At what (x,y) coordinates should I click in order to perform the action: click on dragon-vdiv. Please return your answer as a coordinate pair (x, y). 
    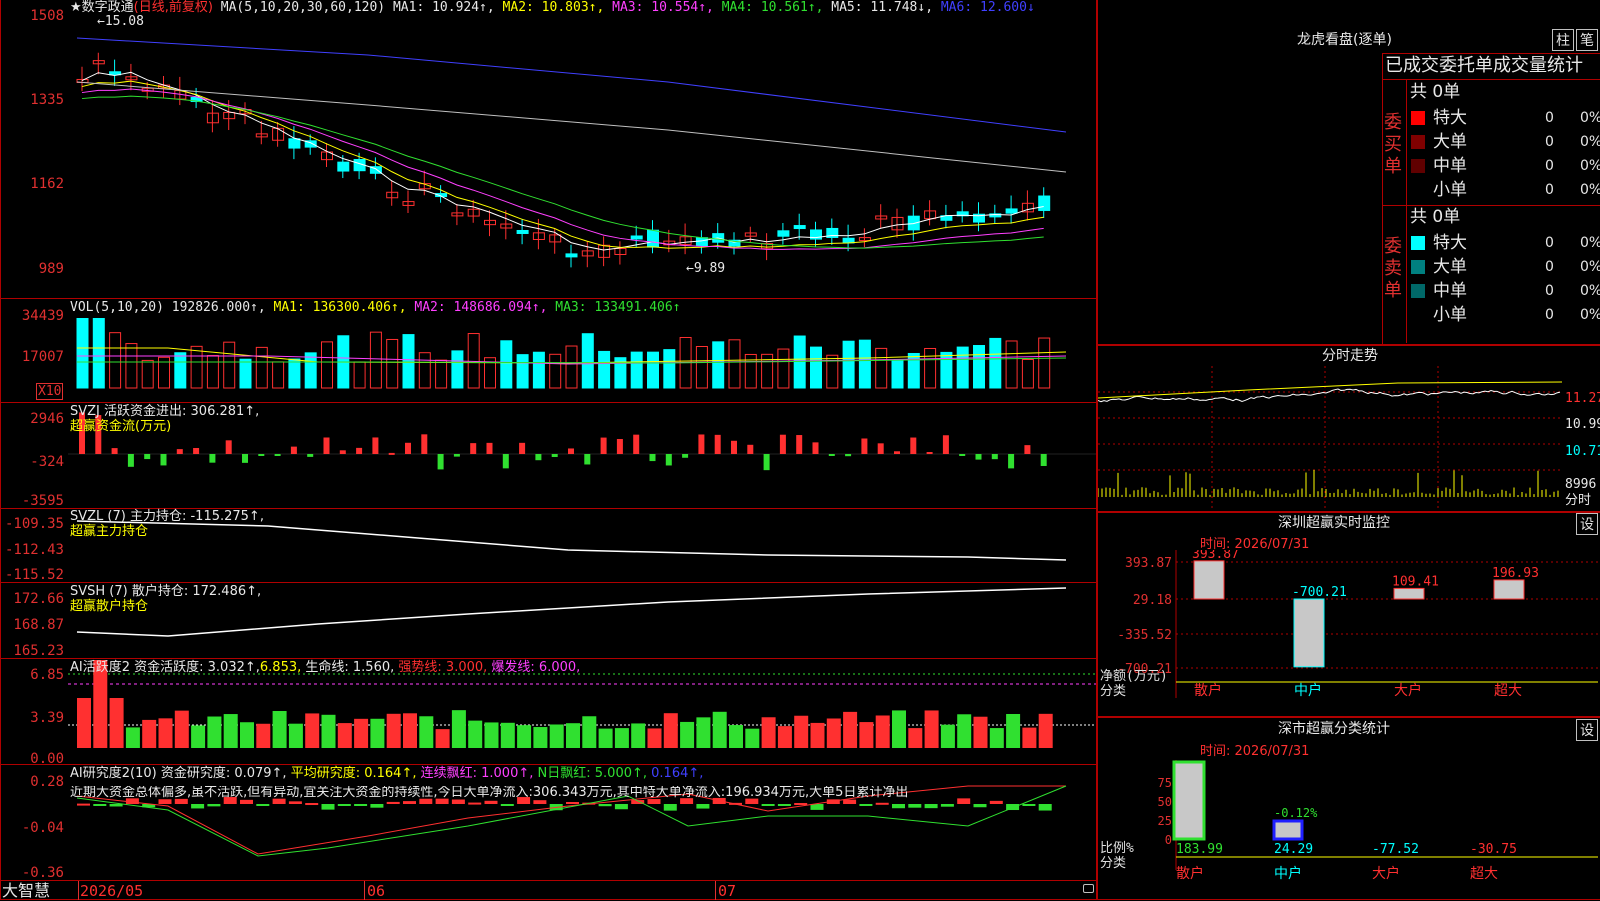
    Looking at the image, I should click on (1406, 211).